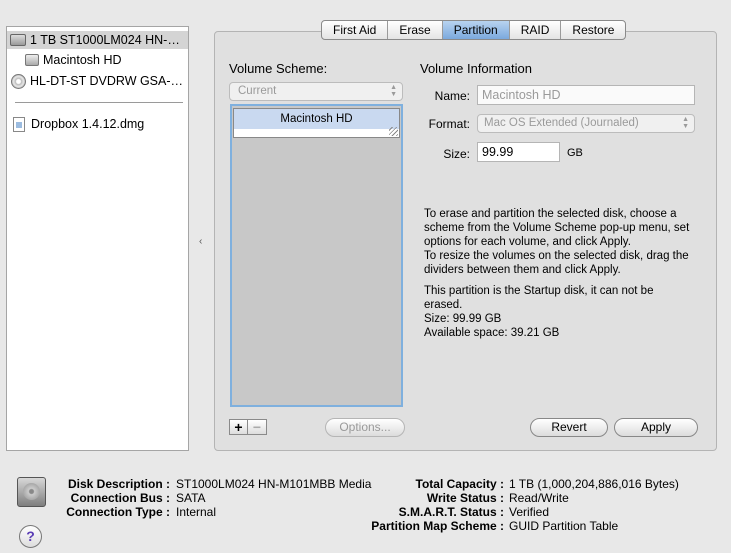  What do you see at coordinates (18, 40) in the screenshot?
I see `hard-disk-icon` at bounding box center [18, 40].